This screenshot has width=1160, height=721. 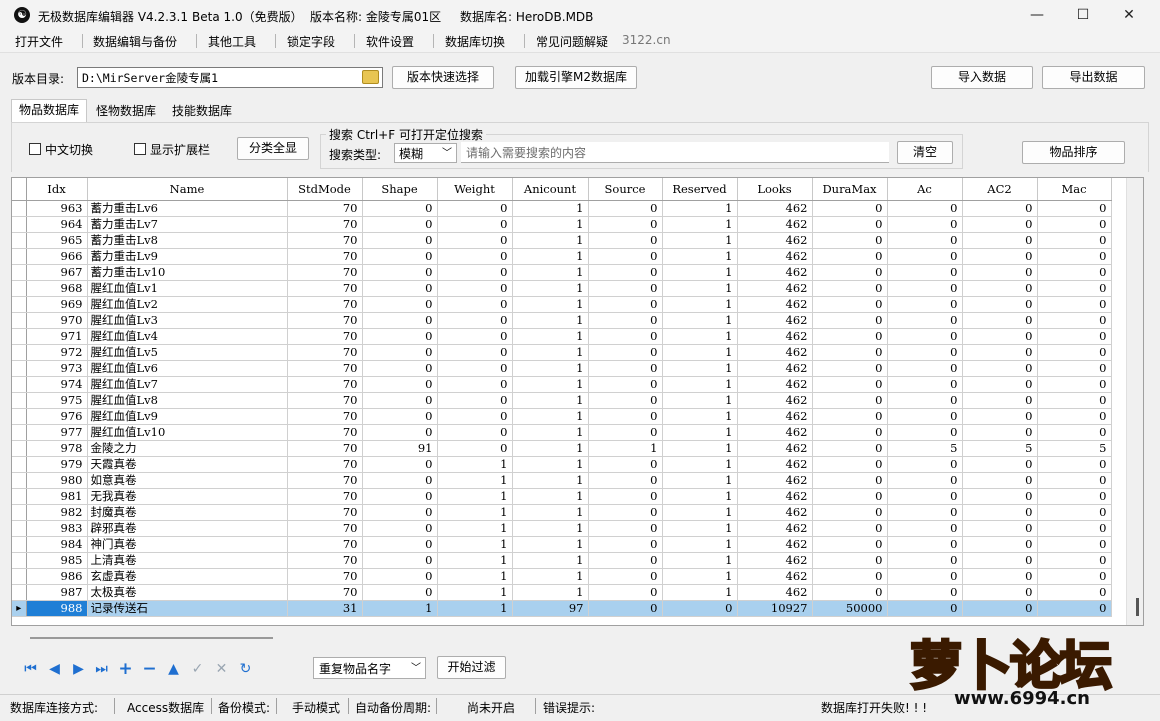 I want to click on column-header-ac: Ac, so click(x=925, y=189).